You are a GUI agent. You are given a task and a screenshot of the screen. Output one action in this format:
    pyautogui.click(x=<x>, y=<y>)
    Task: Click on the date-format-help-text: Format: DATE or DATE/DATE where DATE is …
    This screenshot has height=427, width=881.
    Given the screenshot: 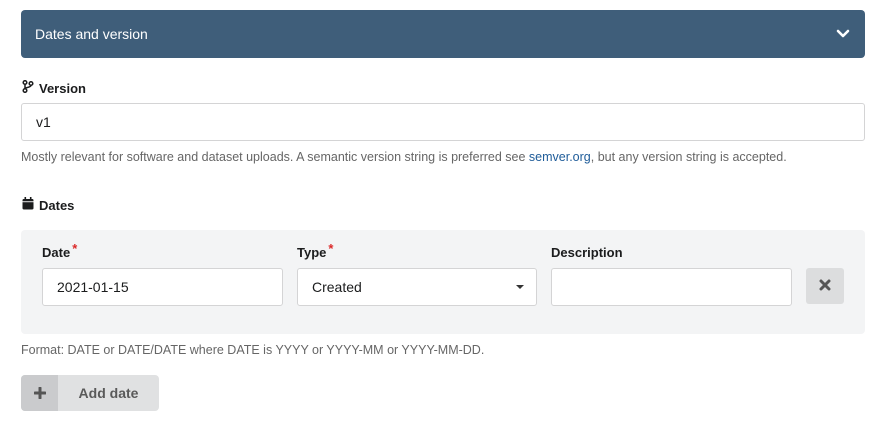 What is the action you would take?
    pyautogui.click(x=253, y=350)
    